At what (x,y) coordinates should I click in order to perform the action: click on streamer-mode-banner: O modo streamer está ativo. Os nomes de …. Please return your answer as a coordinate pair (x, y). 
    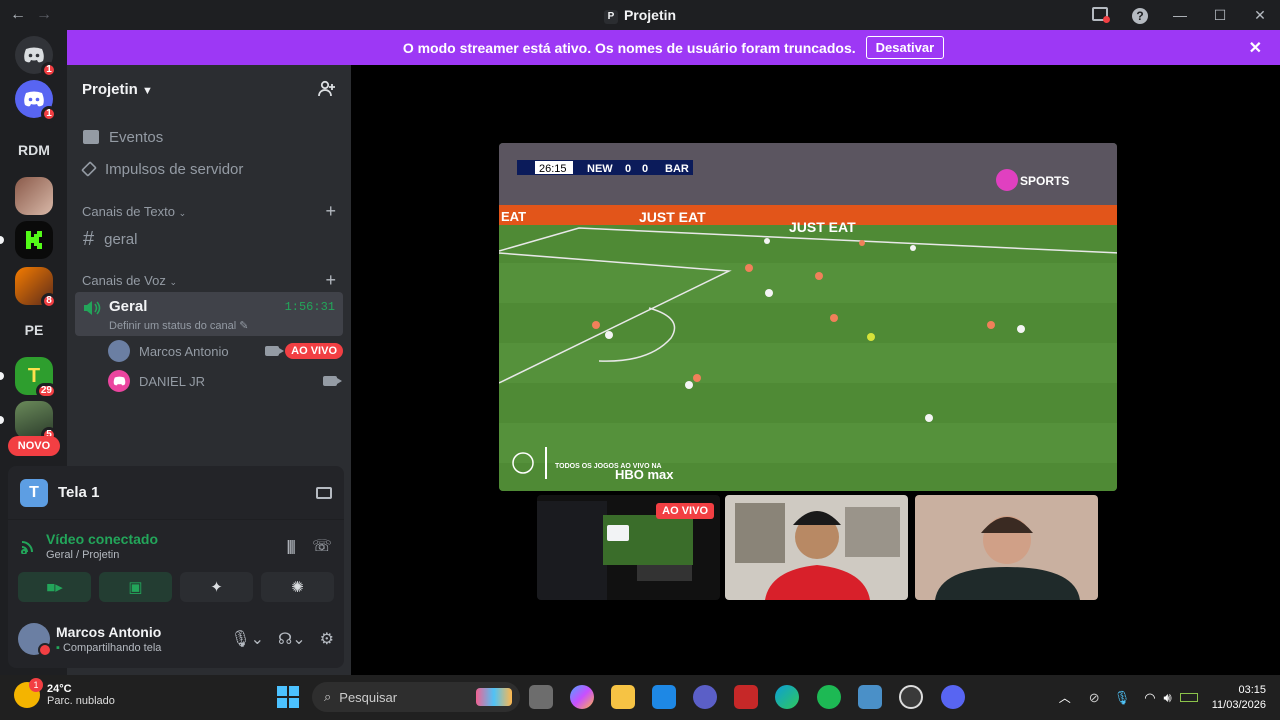
    Looking at the image, I should click on (673, 47).